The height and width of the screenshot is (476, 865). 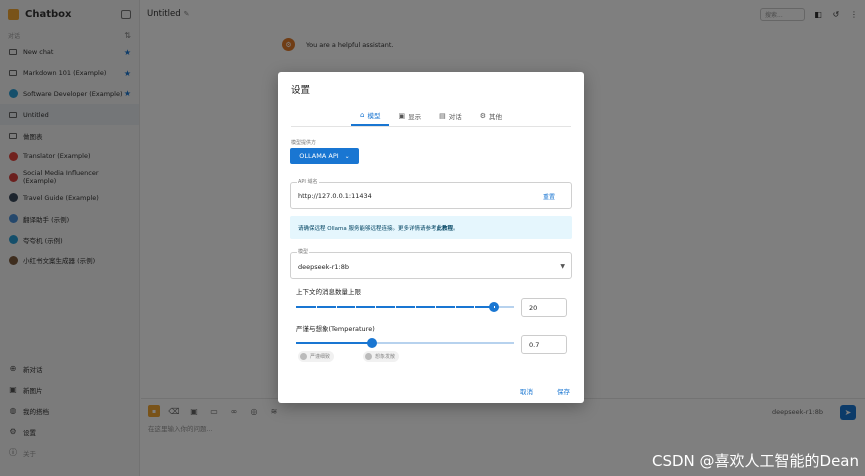 What do you see at coordinates (415, 117) in the screenshot?
I see `tab-display-label: 显示` at bounding box center [415, 117].